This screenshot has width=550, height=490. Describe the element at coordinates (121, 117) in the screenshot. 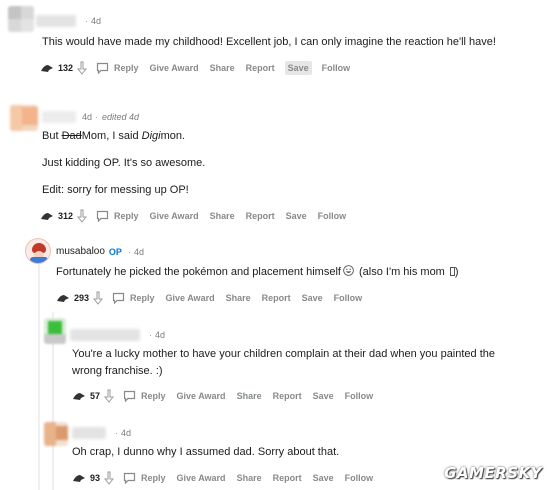

I see `edited-label: edited 4d` at that location.